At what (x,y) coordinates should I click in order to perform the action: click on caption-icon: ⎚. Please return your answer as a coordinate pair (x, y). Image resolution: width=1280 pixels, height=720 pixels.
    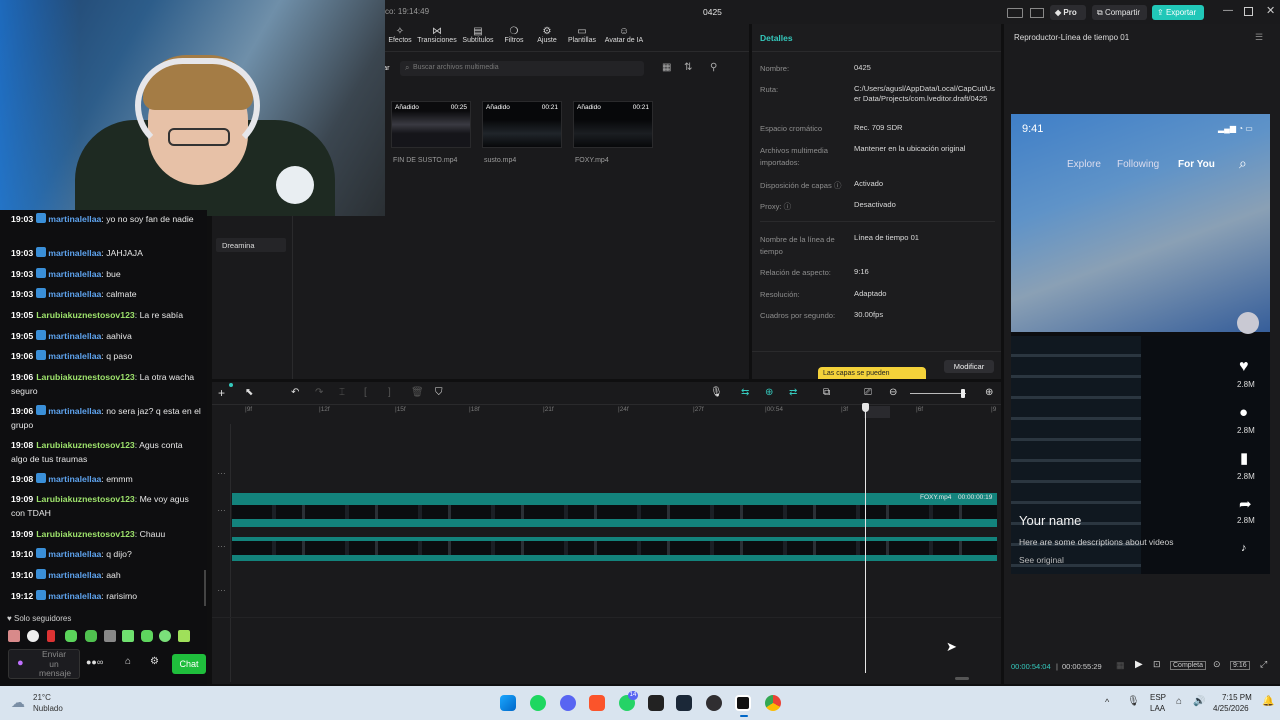
    Looking at the image, I should click on (868, 392).